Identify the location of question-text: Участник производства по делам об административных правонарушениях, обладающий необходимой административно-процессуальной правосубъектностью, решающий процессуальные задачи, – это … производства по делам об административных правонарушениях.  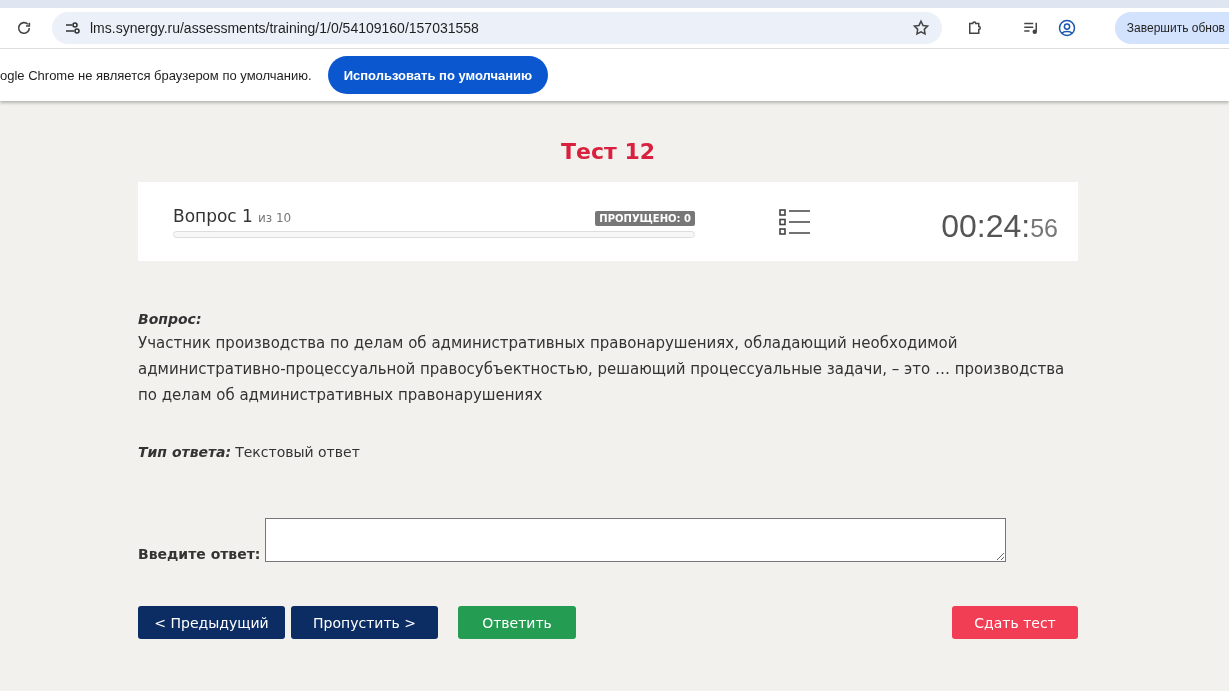
(602, 369).